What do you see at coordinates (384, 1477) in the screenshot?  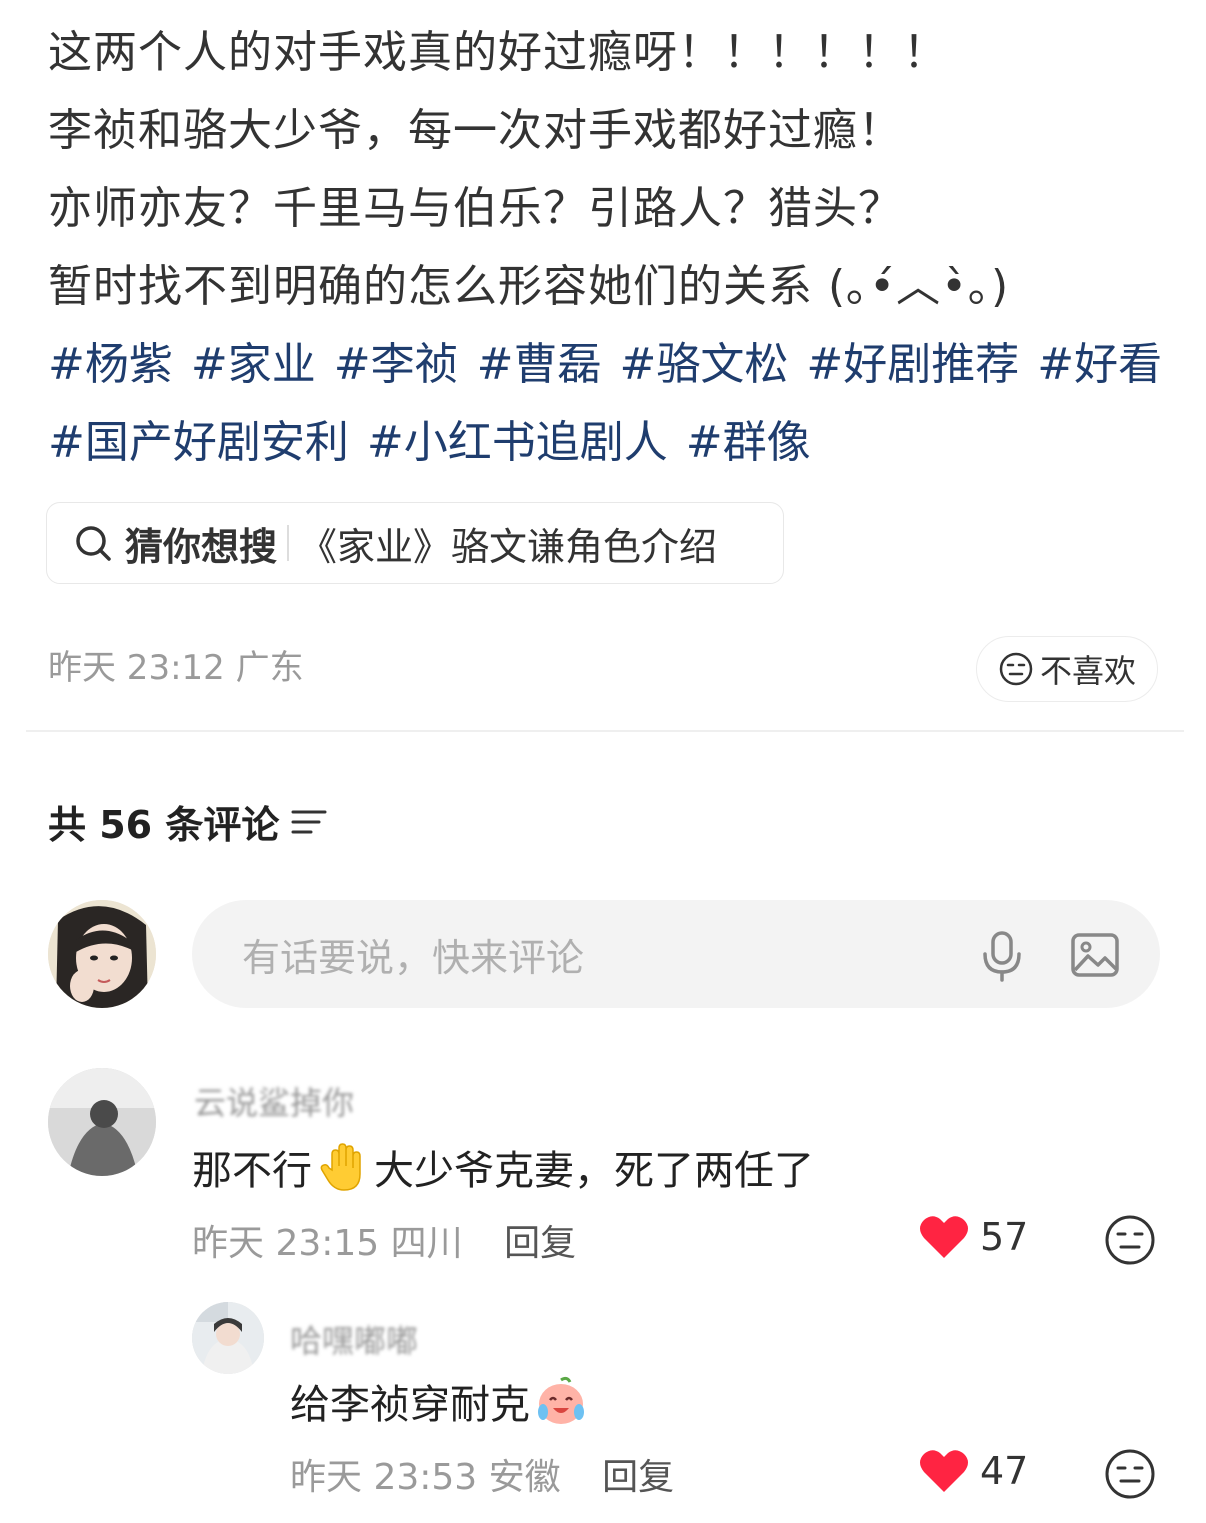 I see `comment-time: 昨天 23:53` at bounding box center [384, 1477].